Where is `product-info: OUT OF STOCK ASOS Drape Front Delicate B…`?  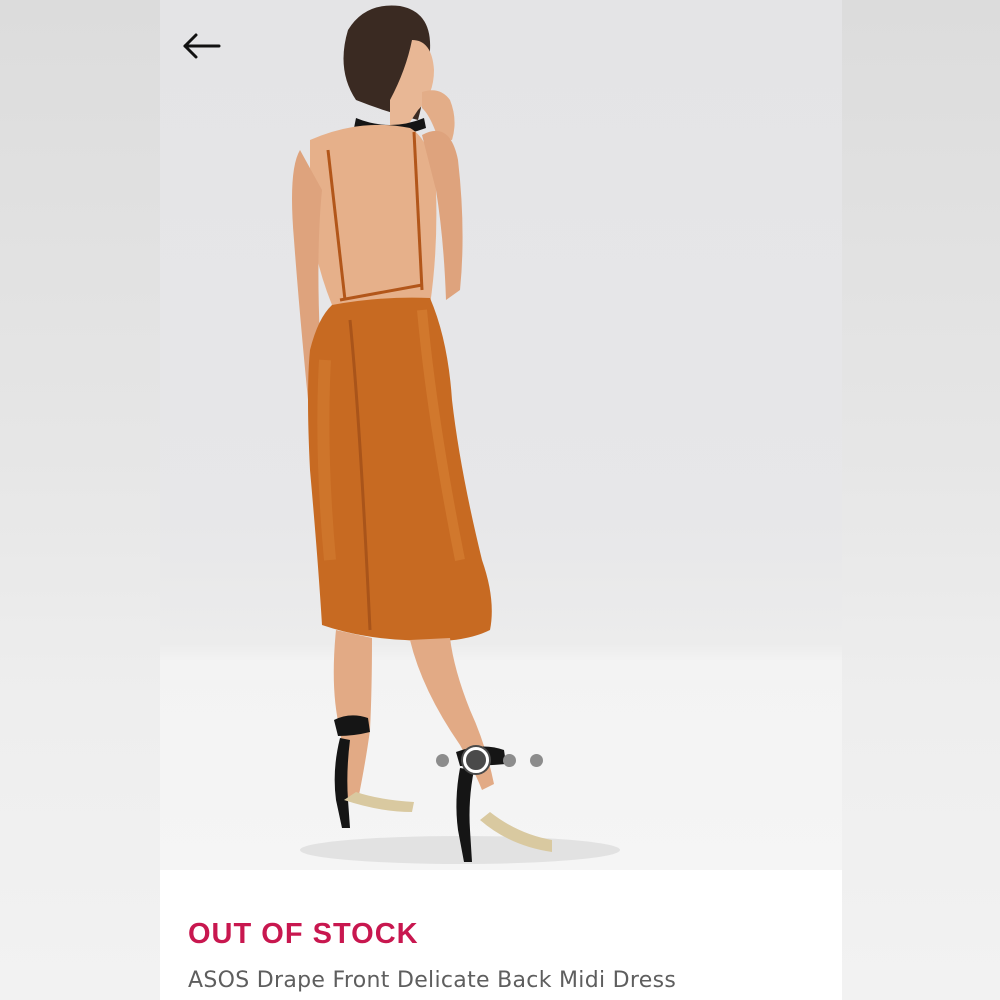 product-info: OUT OF STOCK ASOS Drape Front Delicate B… is located at coordinates (501, 935).